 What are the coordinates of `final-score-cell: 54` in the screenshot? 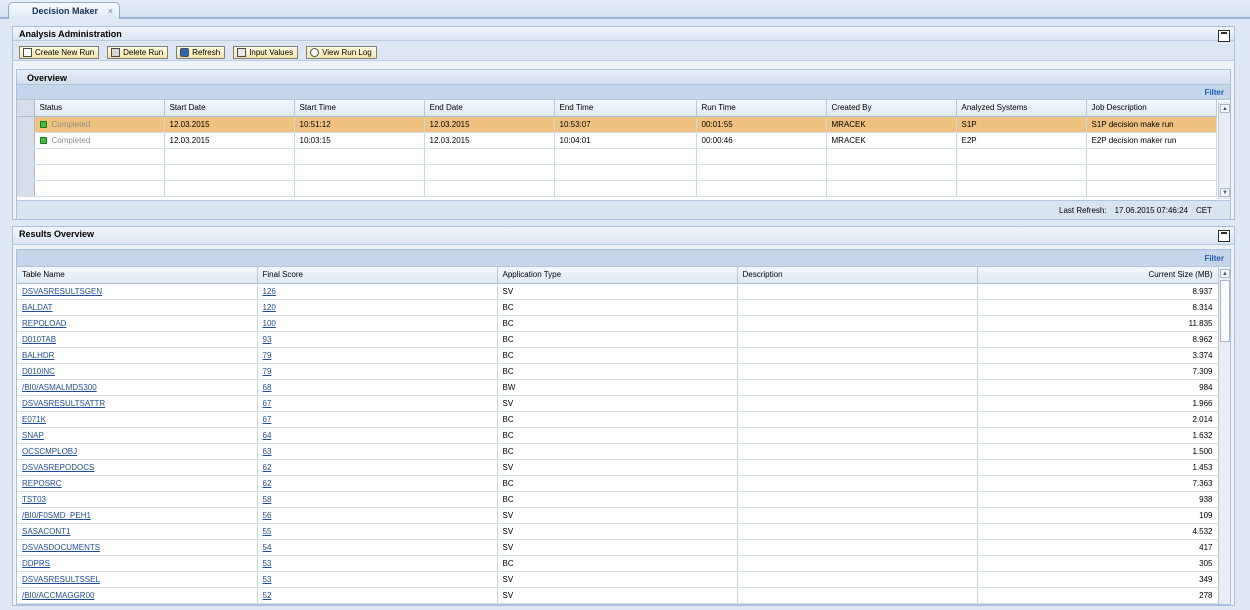 It's located at (377, 547).